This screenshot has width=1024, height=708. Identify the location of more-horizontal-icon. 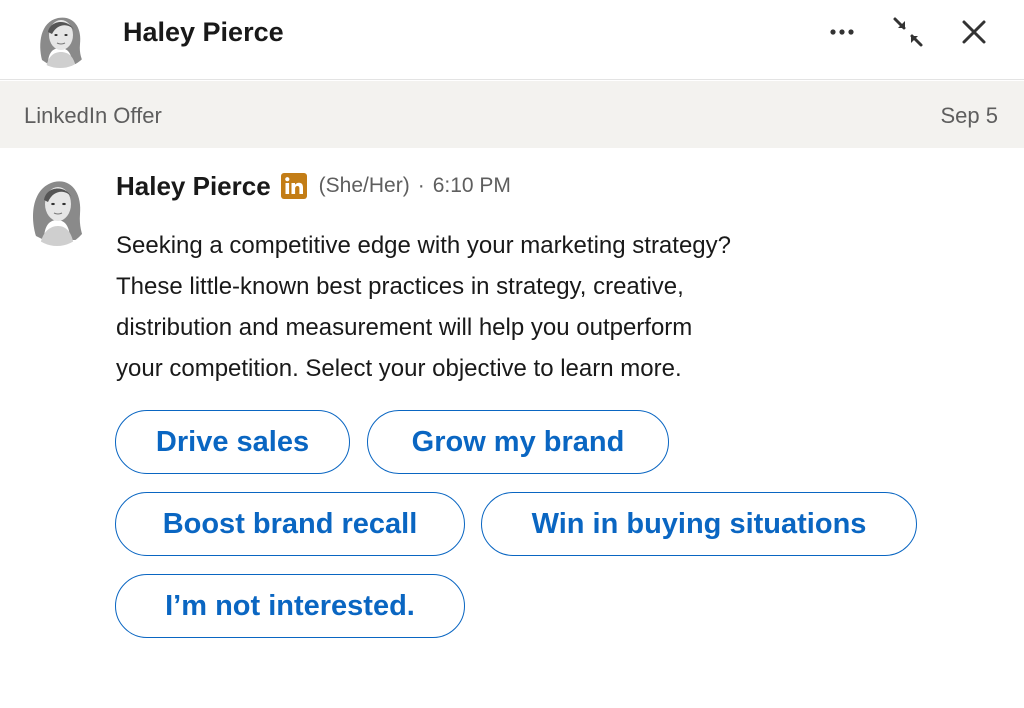
(842, 32).